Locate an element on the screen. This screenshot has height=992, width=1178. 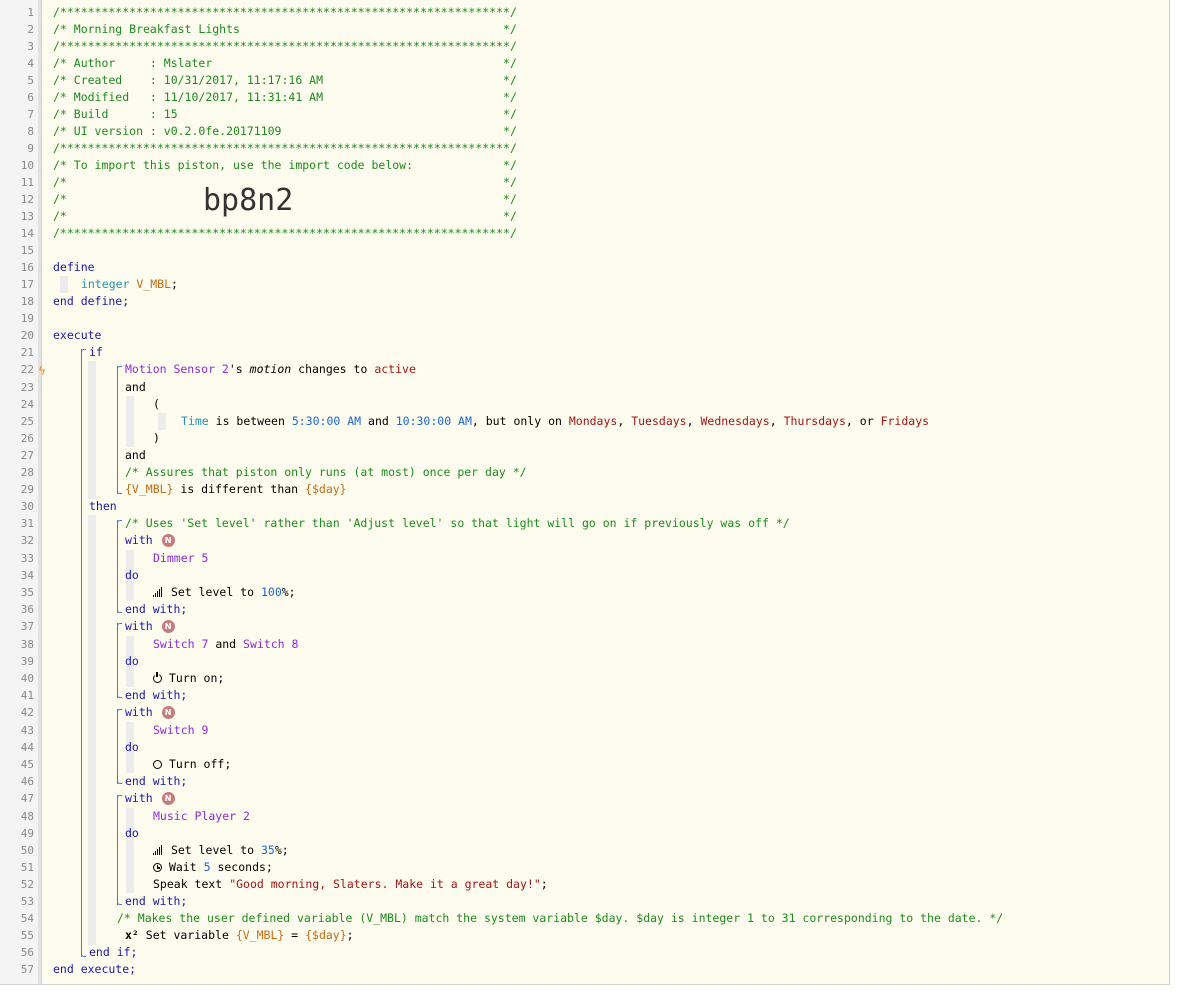
device-name: Switch 8 is located at coordinates (270, 644).